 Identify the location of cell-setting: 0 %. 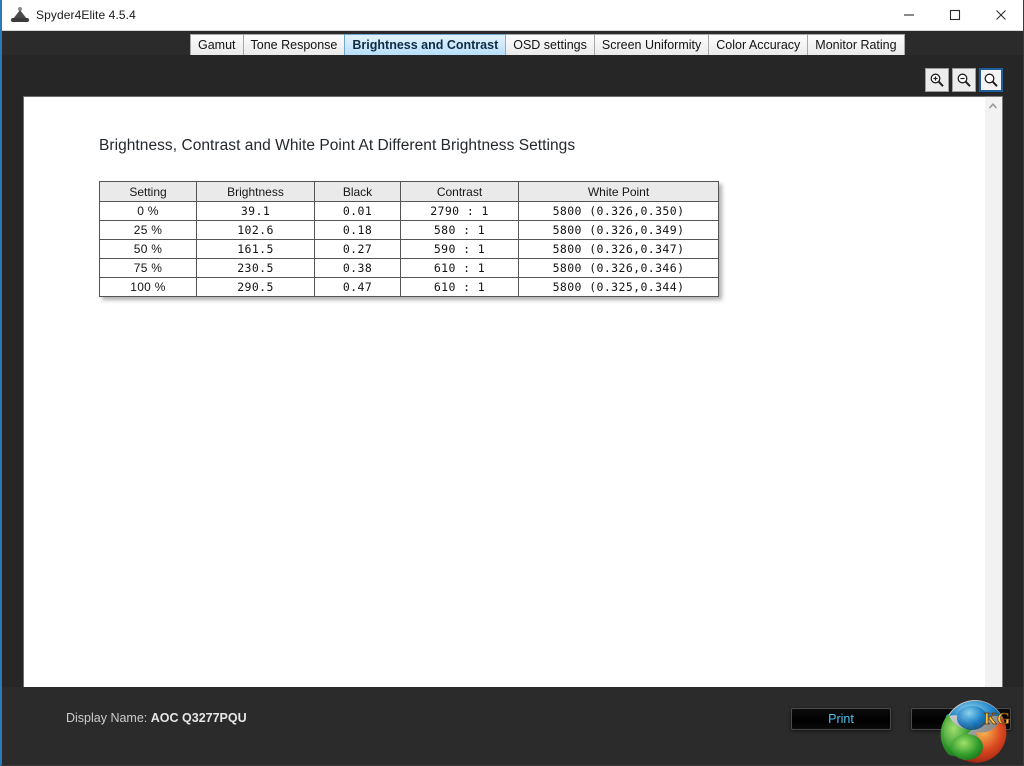
(148, 211).